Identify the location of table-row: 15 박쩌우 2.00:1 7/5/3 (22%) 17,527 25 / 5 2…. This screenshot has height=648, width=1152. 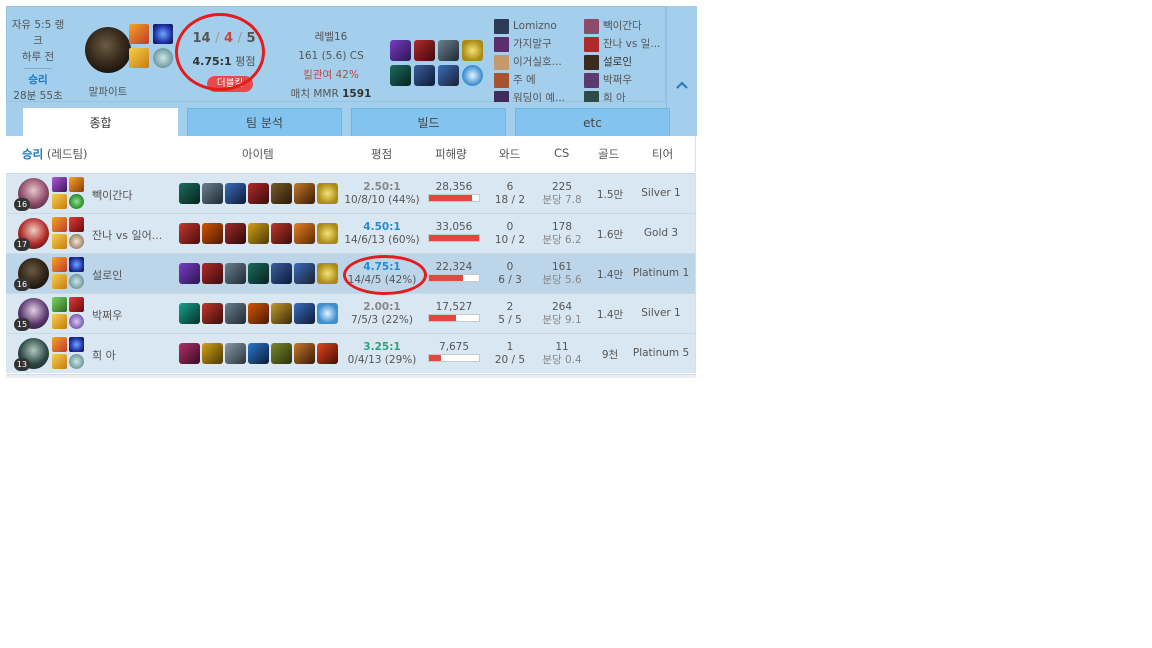
(351, 313).